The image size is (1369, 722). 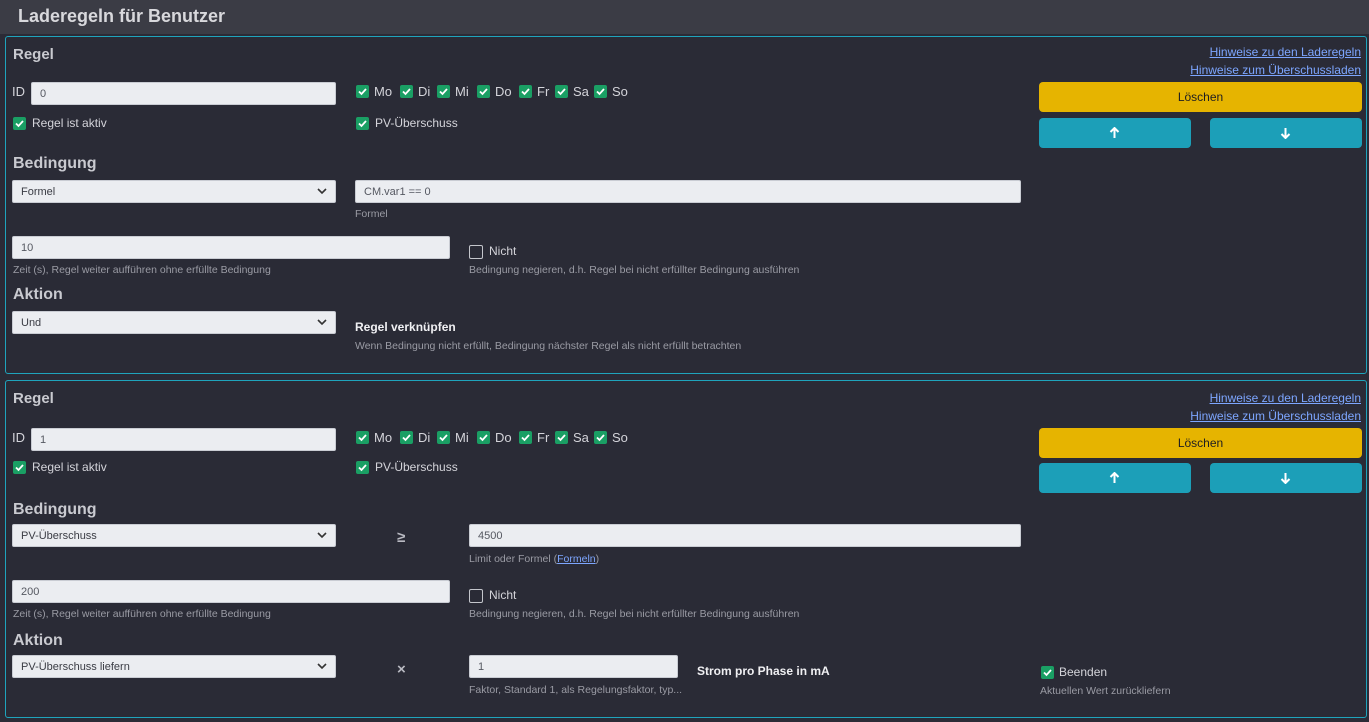 I want to click on condition-select: Formel, so click(x=174, y=191).